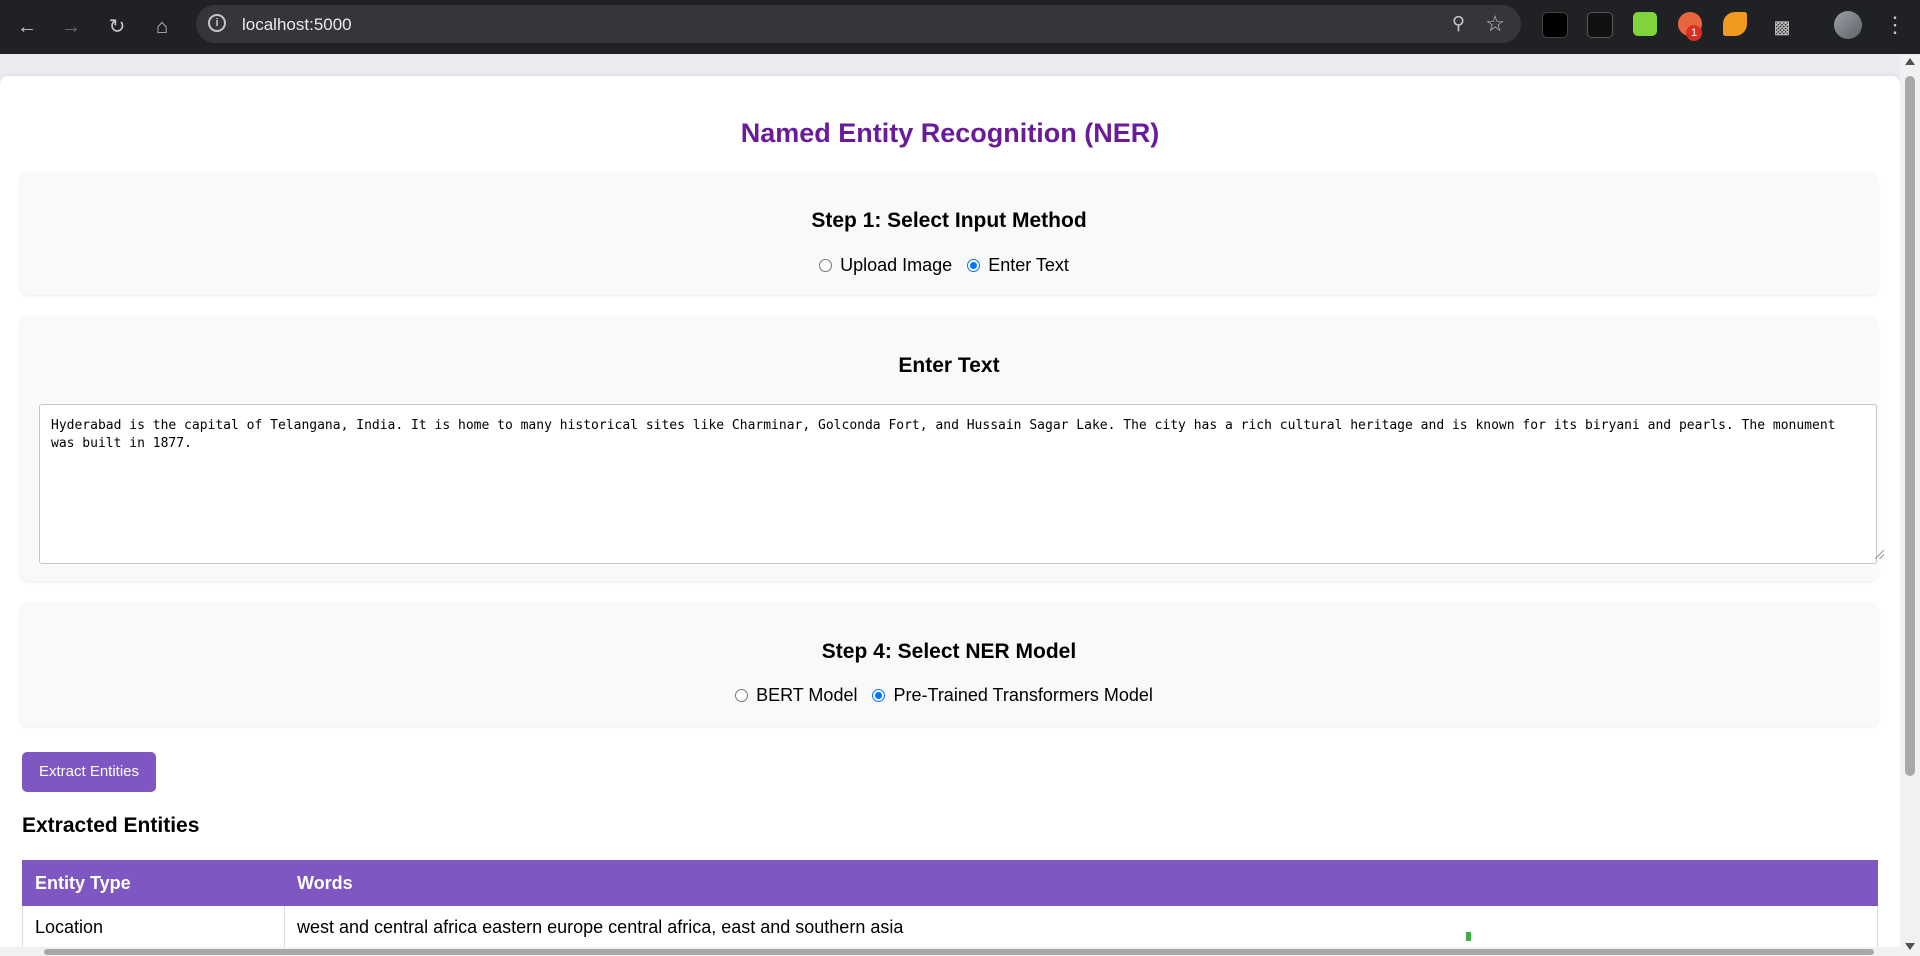  Describe the element at coordinates (111, 825) in the screenshot. I see `extracted-entities-title: Extracted Entities` at that location.